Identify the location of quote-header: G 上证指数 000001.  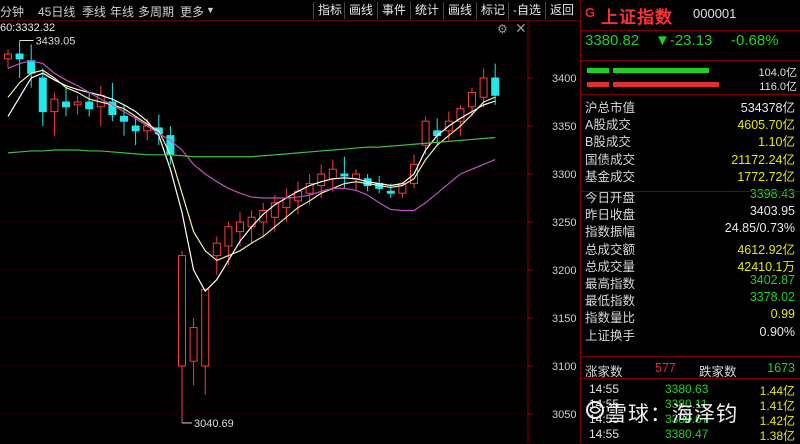
(690, 15).